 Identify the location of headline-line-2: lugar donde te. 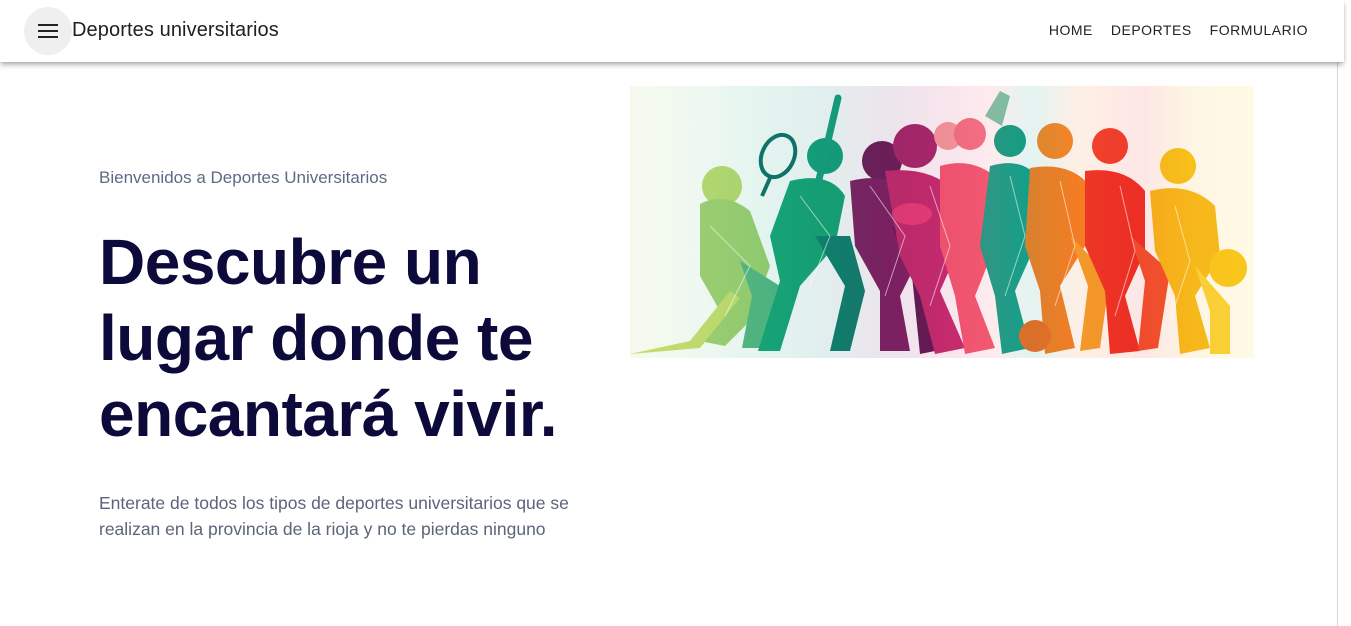
(316, 338).